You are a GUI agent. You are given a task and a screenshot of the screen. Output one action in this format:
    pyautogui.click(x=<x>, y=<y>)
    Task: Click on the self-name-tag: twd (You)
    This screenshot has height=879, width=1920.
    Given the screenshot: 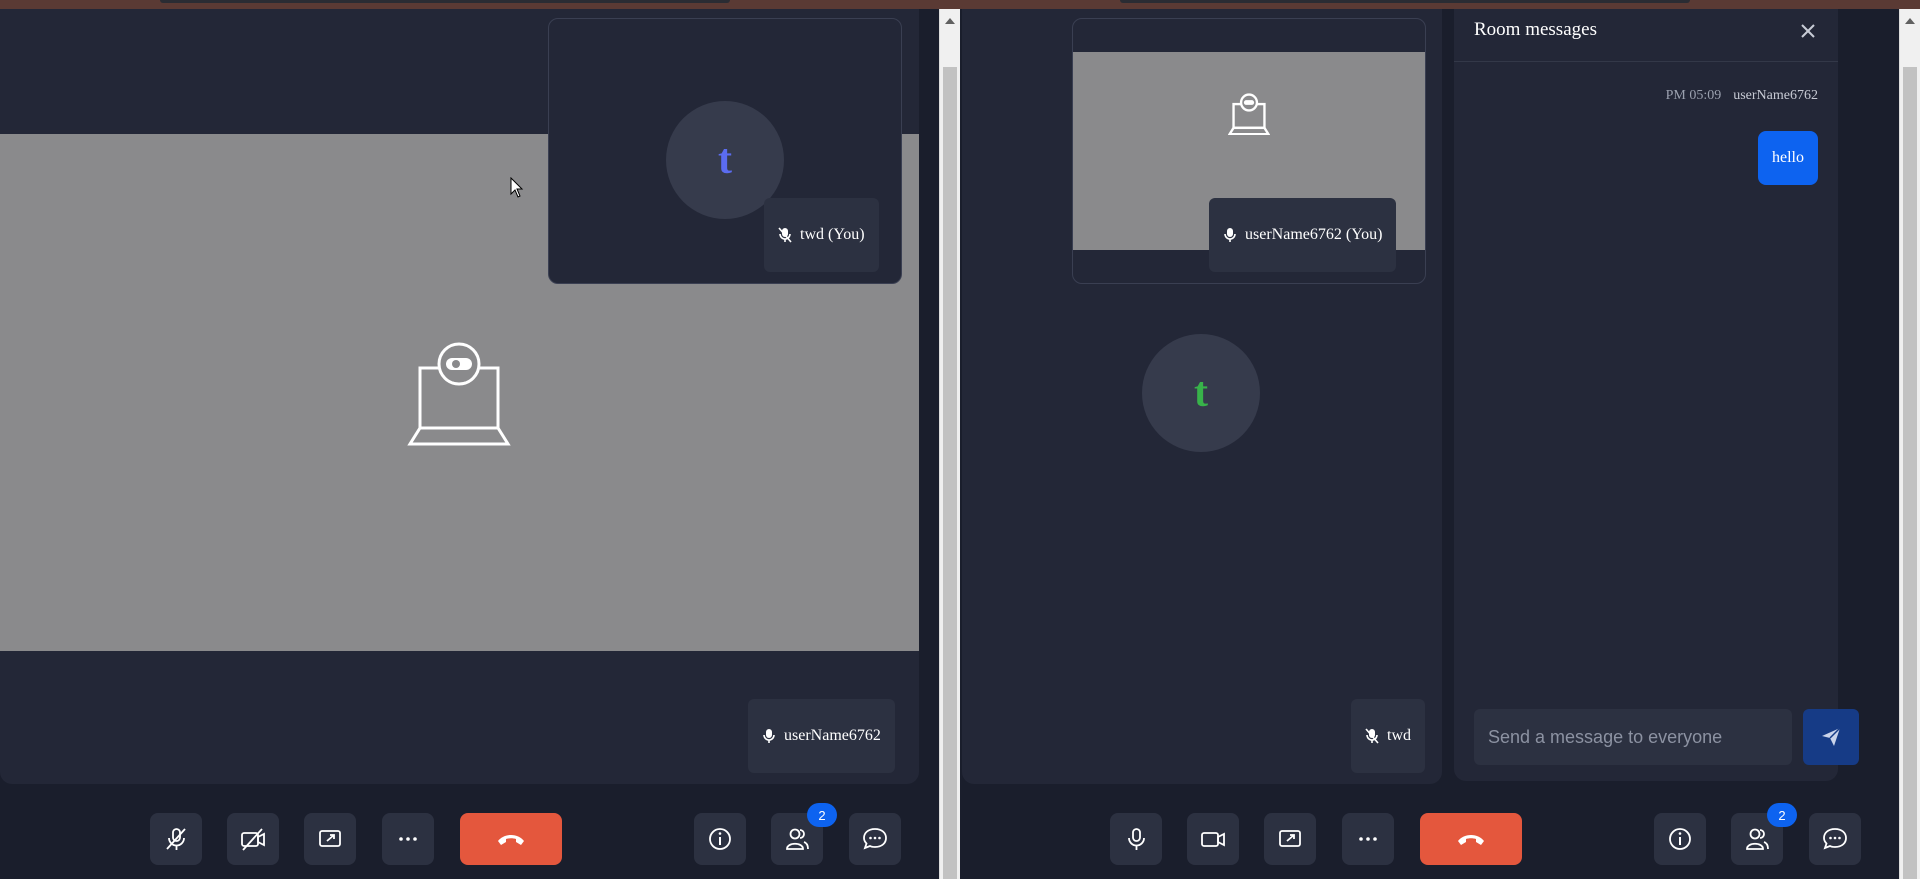 What is the action you would take?
    pyautogui.click(x=821, y=235)
    